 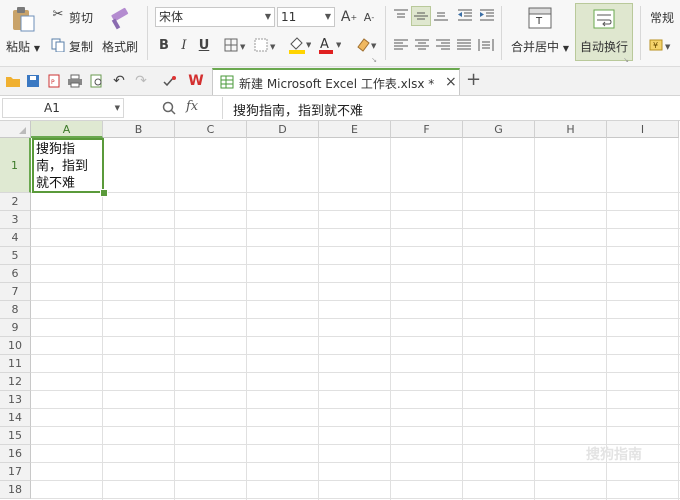 I want to click on fill-pattern-icon: ▼, so click(x=265, y=45).